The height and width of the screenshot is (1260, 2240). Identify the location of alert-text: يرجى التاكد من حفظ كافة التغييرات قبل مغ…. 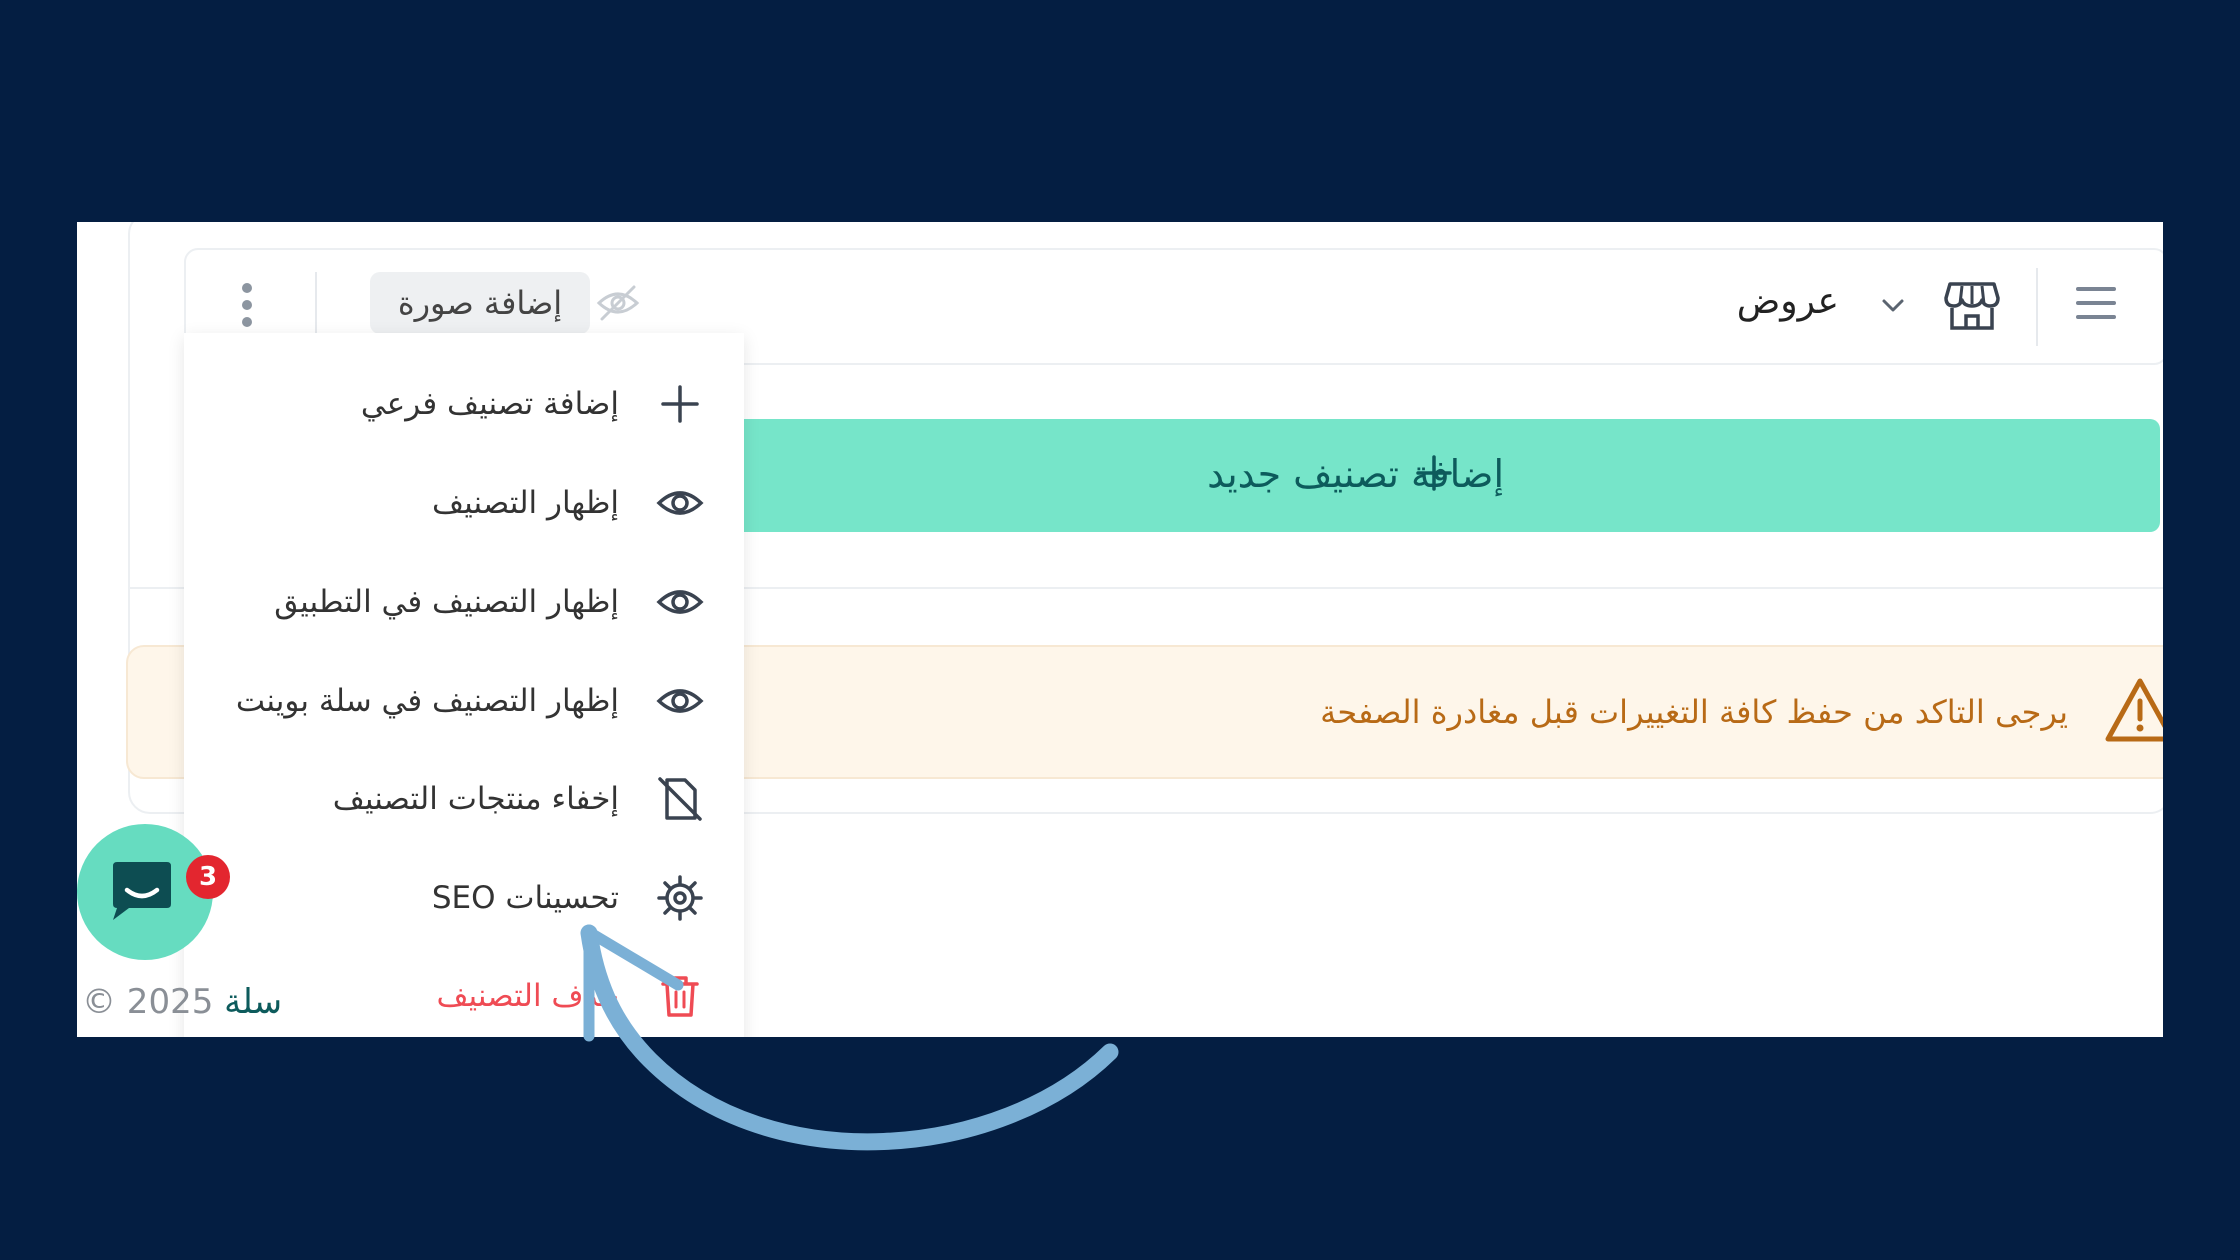
(1694, 712).